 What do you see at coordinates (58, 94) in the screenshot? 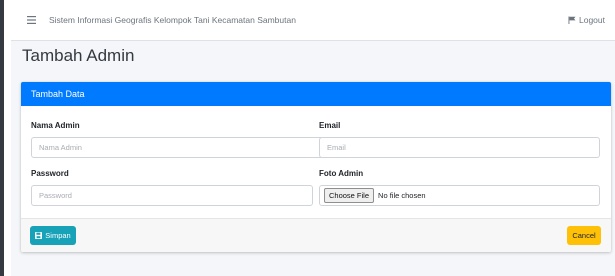
I see `card-header-title: Tambah Data` at bounding box center [58, 94].